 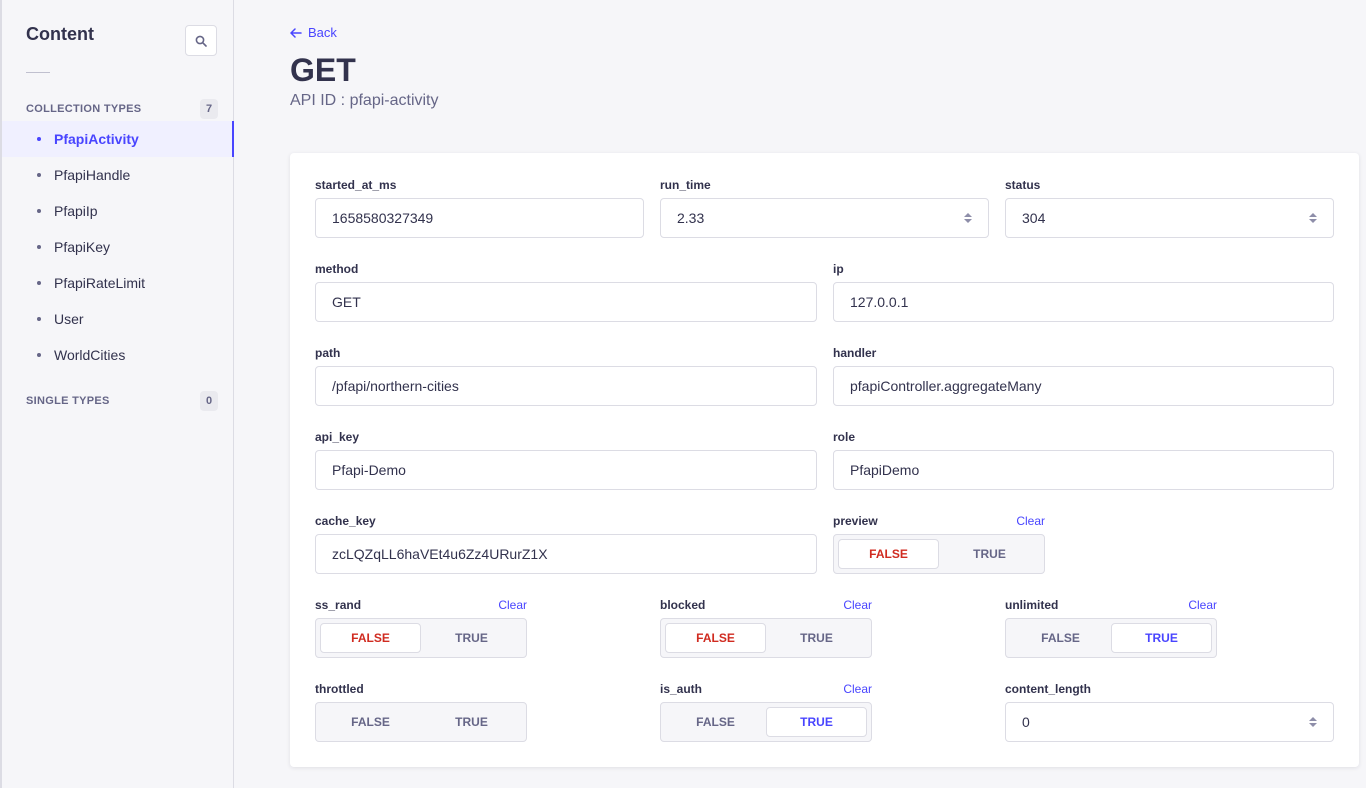 I want to click on field-label: cache_key, so click(x=345, y=521).